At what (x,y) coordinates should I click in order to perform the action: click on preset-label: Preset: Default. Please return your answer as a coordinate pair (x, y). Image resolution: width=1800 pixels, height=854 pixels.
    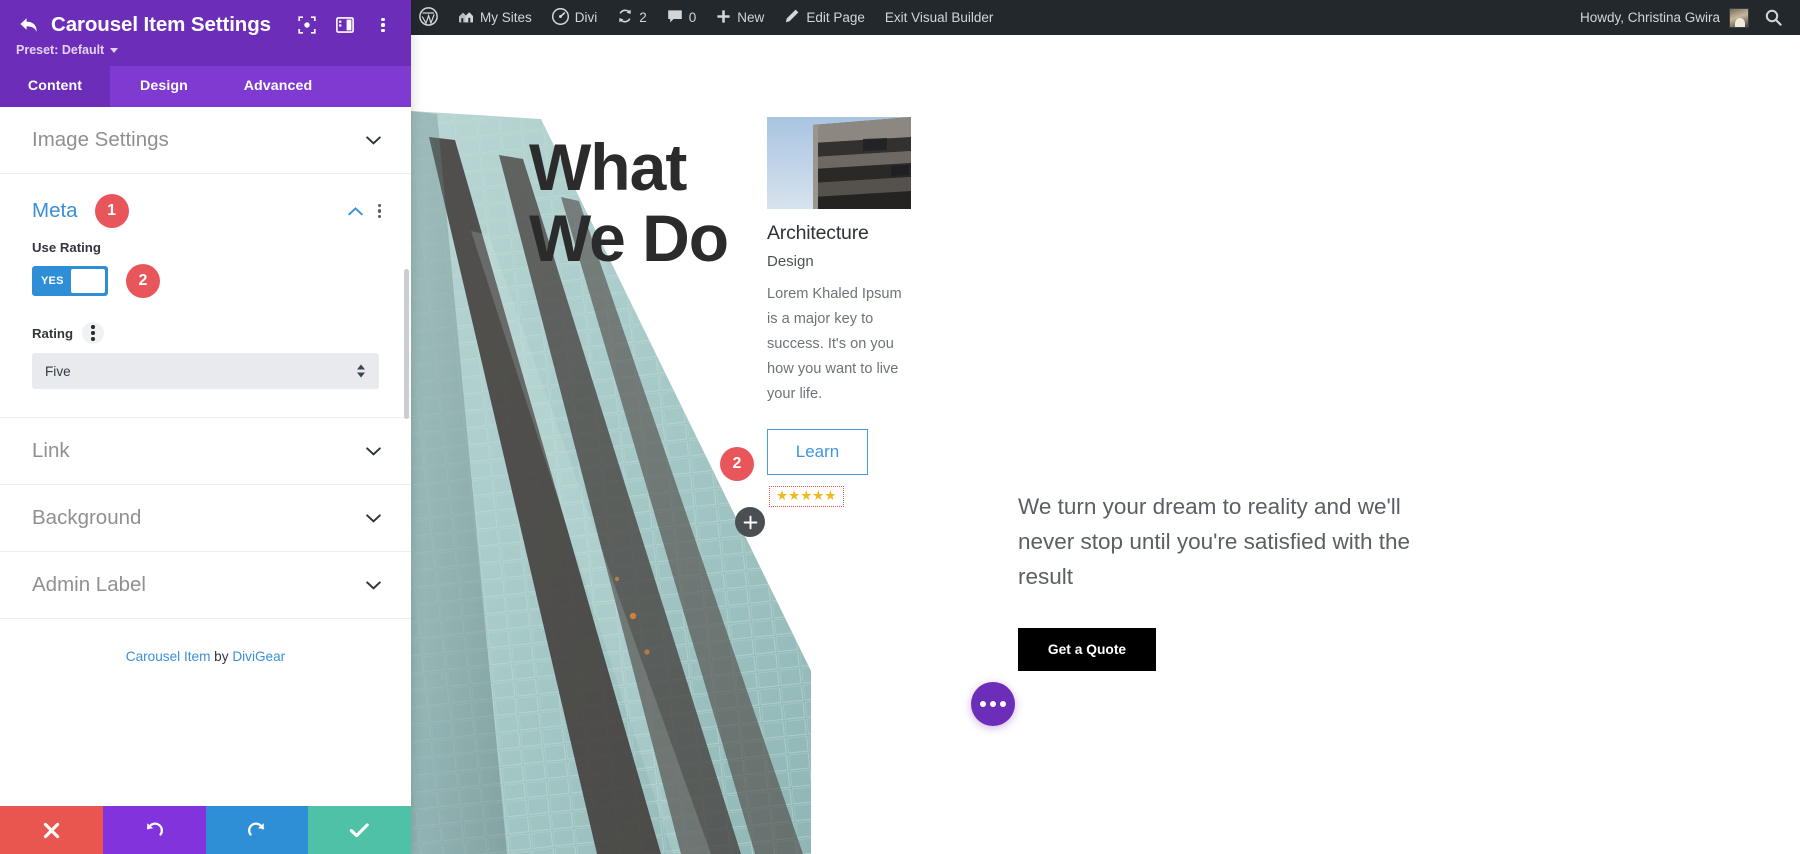
    Looking at the image, I should click on (60, 50).